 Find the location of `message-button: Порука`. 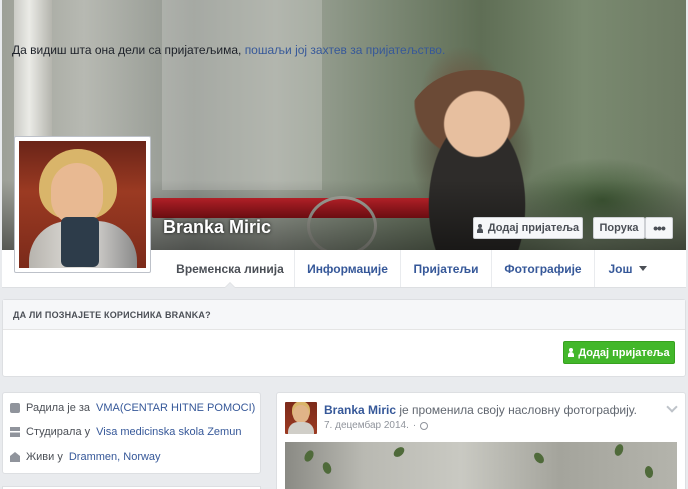

message-button: Порука is located at coordinates (619, 228).